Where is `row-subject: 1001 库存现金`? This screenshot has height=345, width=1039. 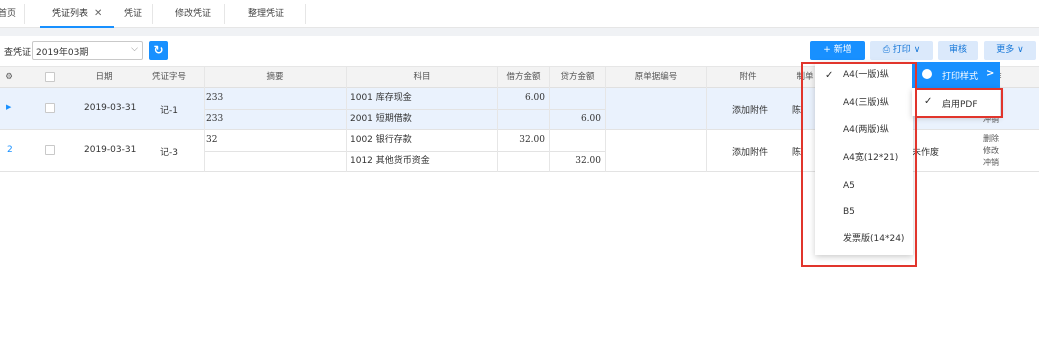 row-subject: 1001 库存现金 is located at coordinates (381, 98).